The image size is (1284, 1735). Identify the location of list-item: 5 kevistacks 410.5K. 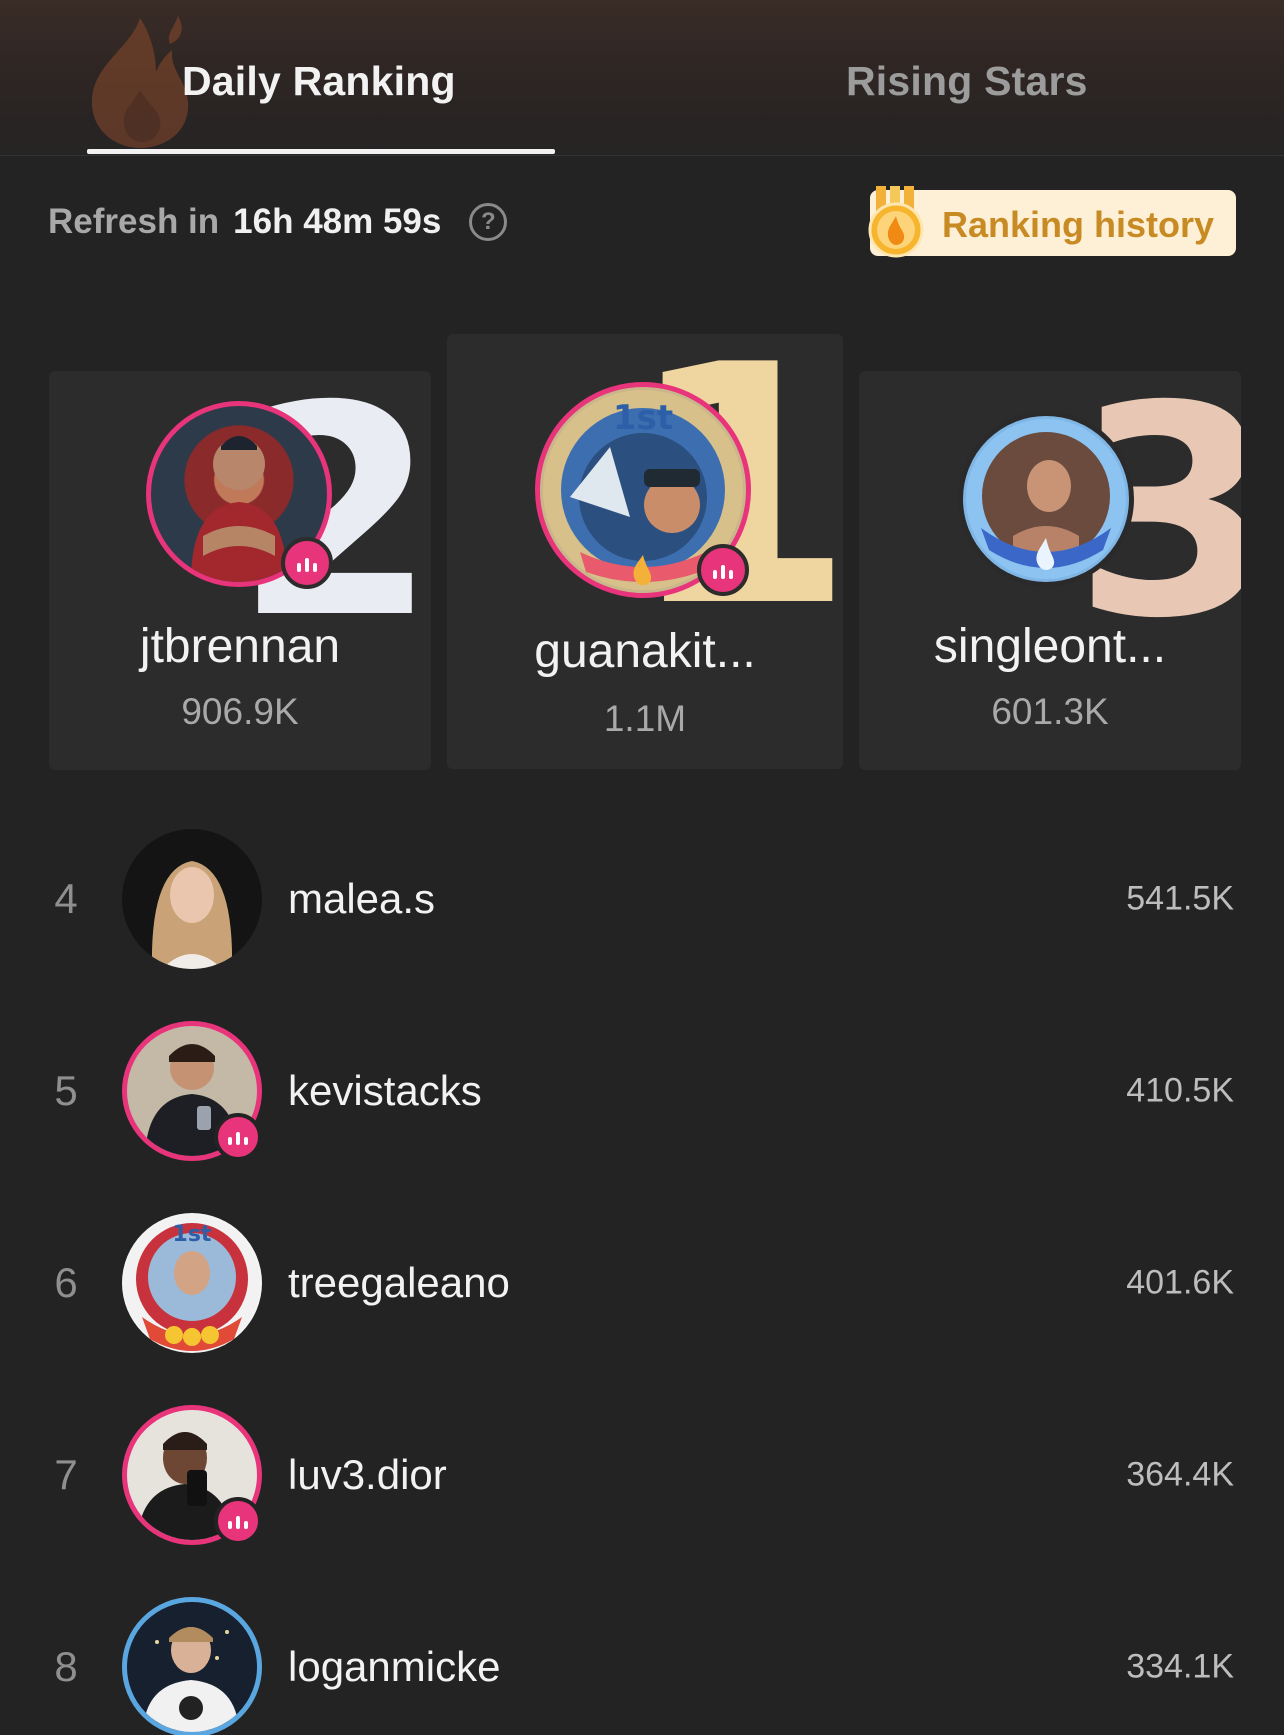
(642, 1091).